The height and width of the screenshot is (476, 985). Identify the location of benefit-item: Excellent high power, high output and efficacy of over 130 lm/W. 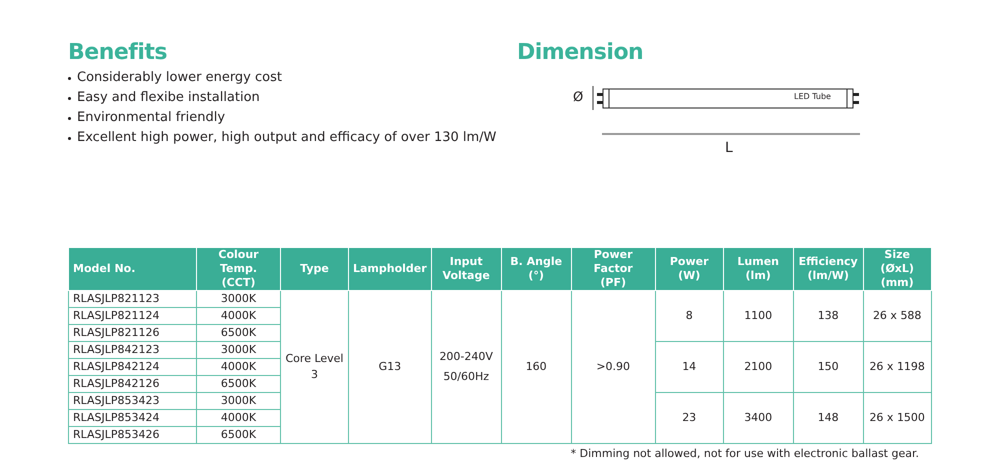
(286, 138).